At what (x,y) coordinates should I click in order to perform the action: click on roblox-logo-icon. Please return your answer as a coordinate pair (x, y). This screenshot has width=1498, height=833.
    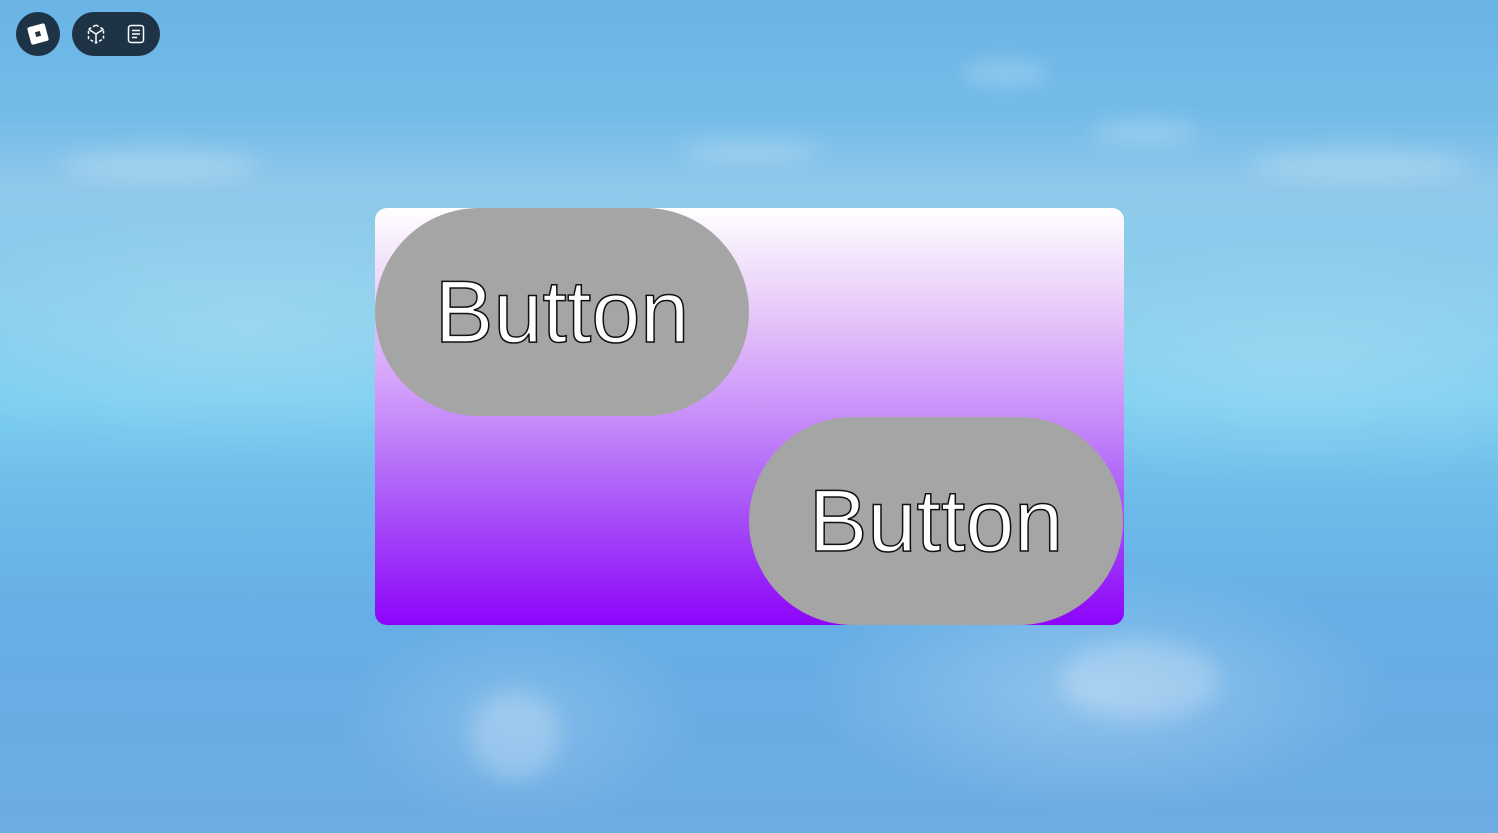
    Looking at the image, I should click on (38, 34).